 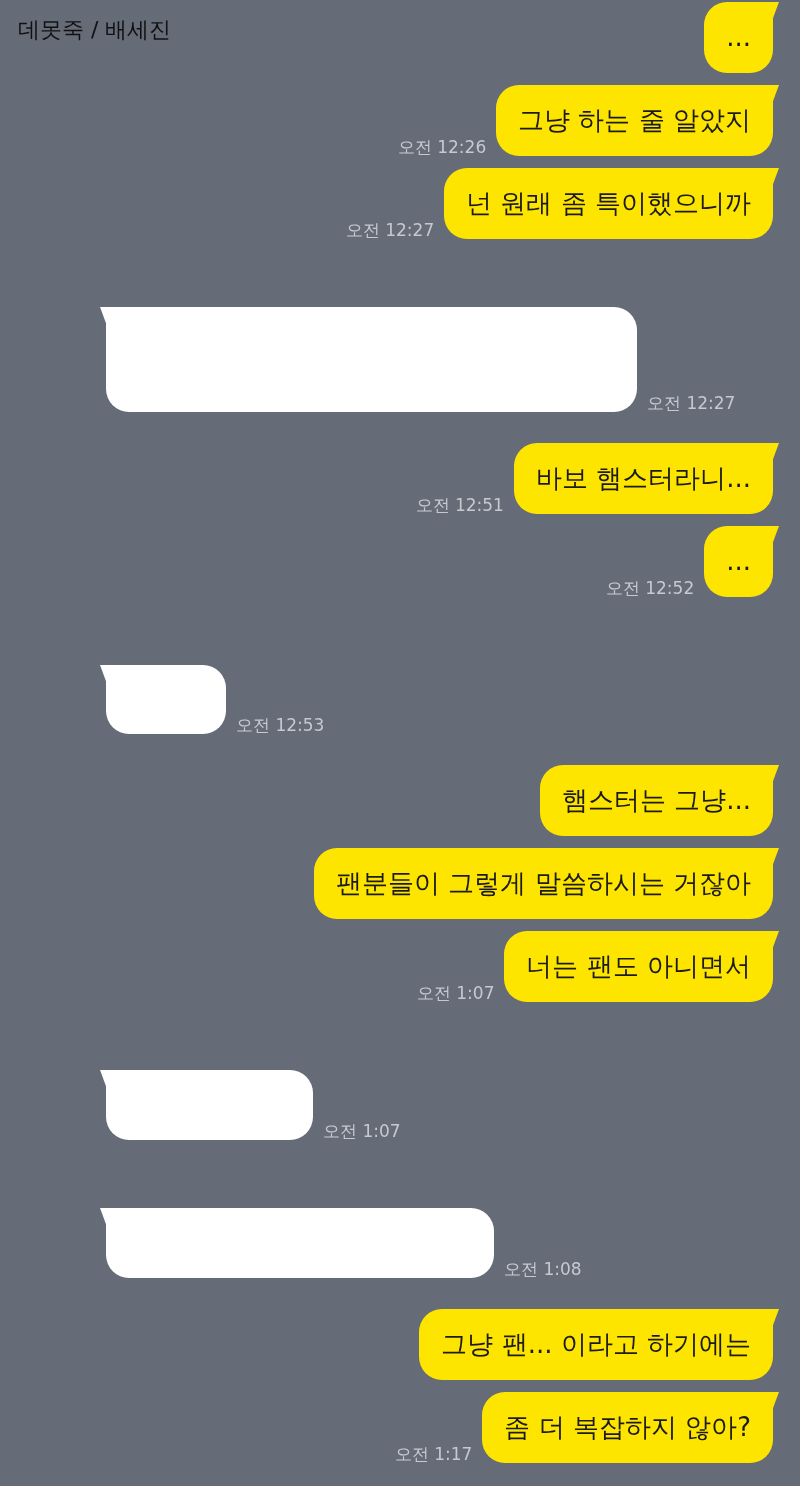 I want to click on message-bubble: 넌 원래 좀 특이했으니까, so click(x=611, y=203).